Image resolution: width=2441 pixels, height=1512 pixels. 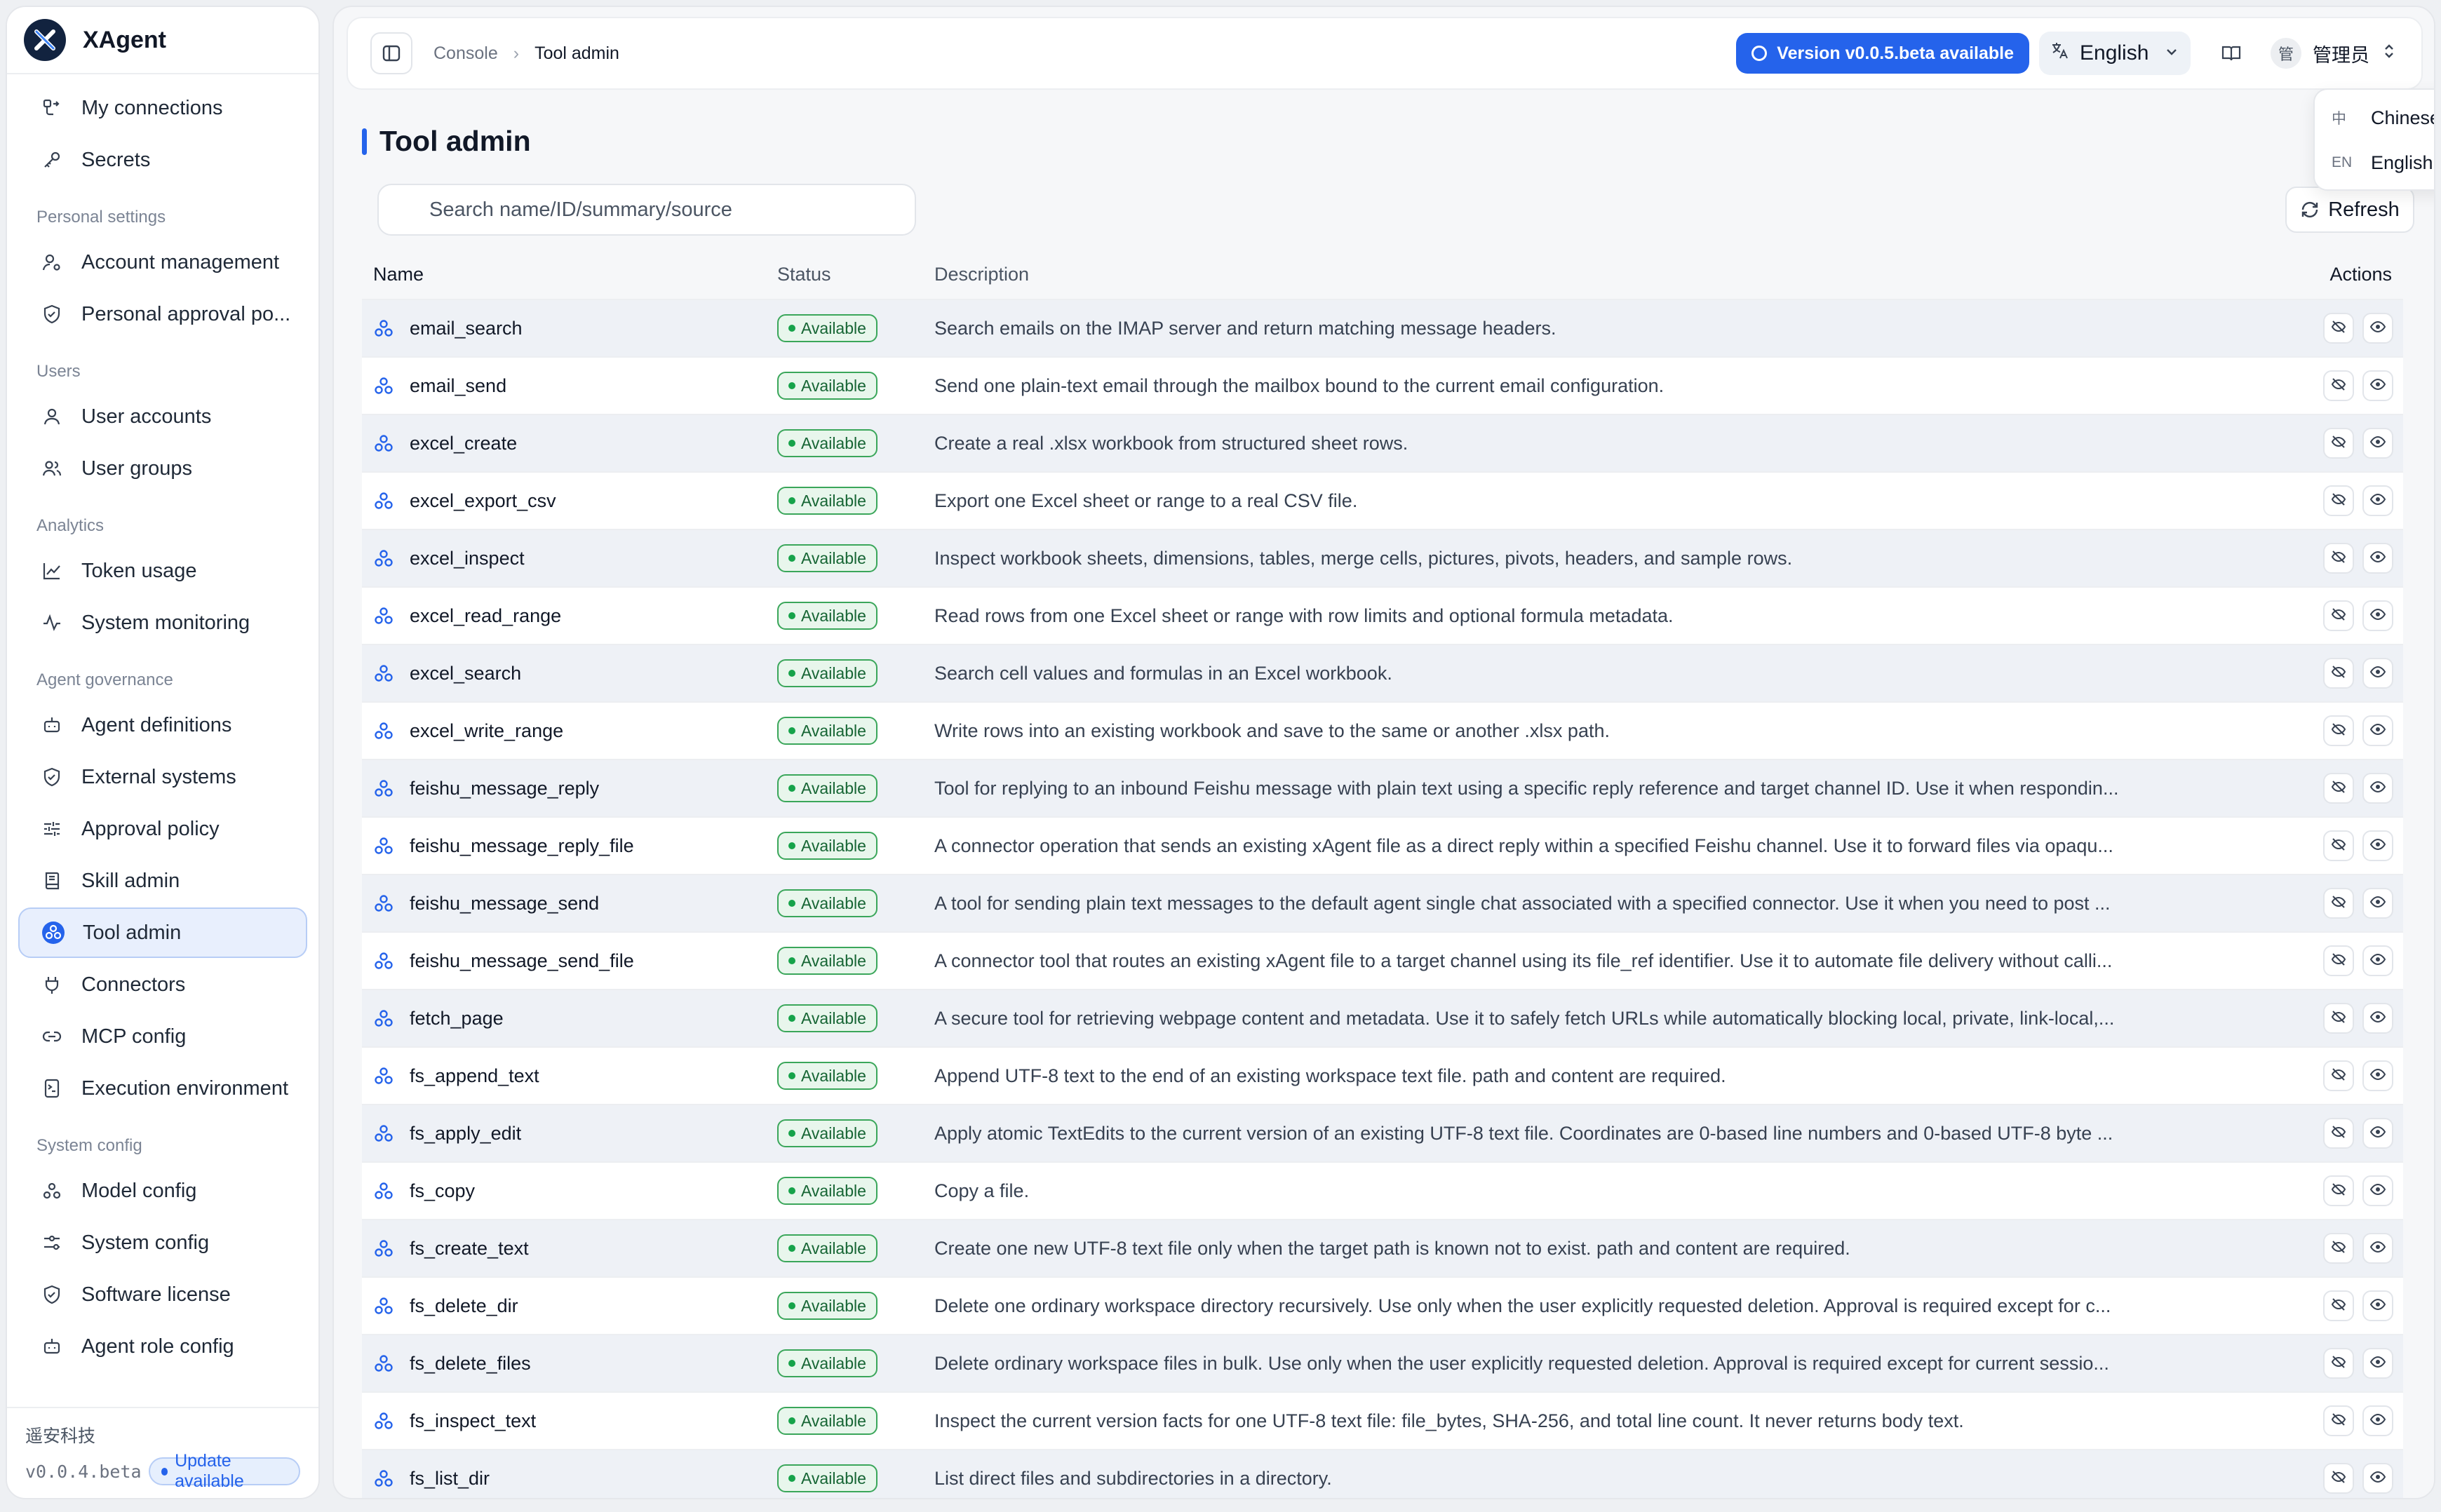 What do you see at coordinates (2333, 53) in the screenshot?
I see `user-menu-button: 管 管理员` at bounding box center [2333, 53].